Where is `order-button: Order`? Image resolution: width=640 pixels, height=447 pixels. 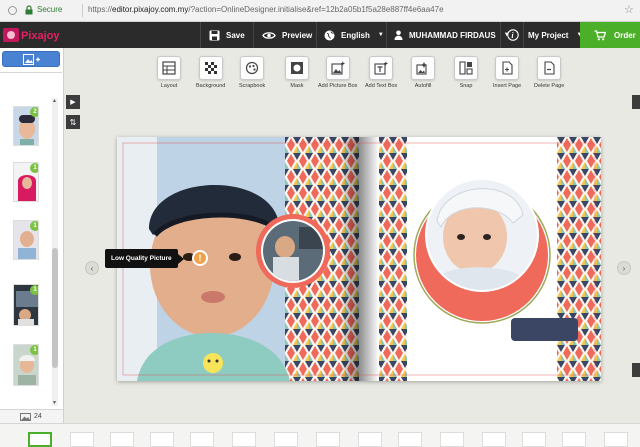
order-button: Order is located at coordinates (610, 35).